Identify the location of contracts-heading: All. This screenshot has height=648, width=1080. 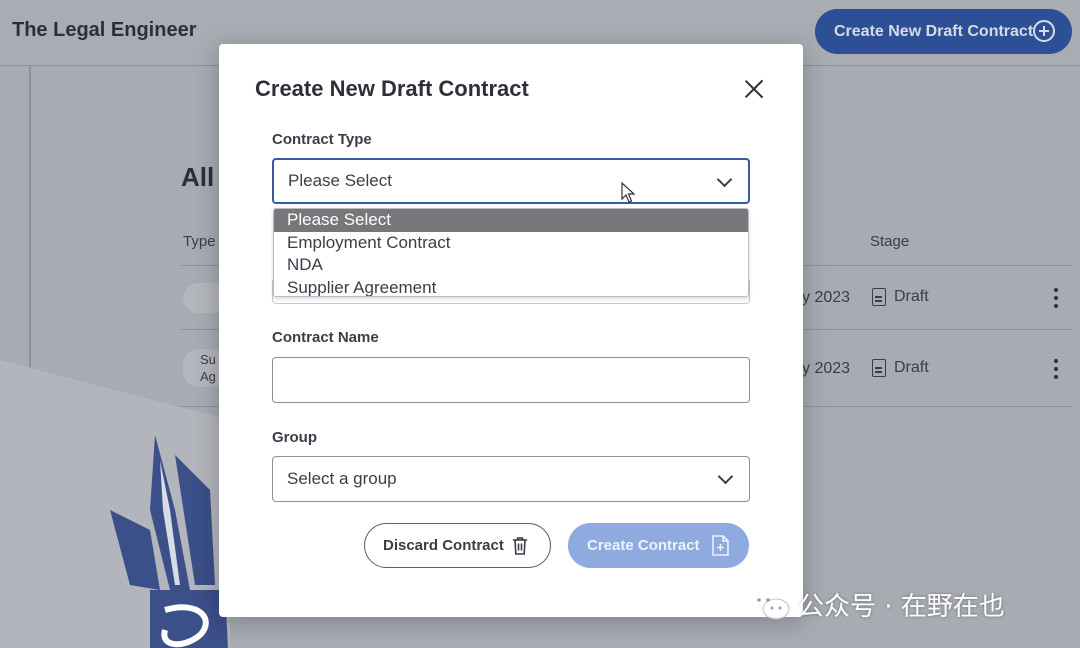
(198, 177).